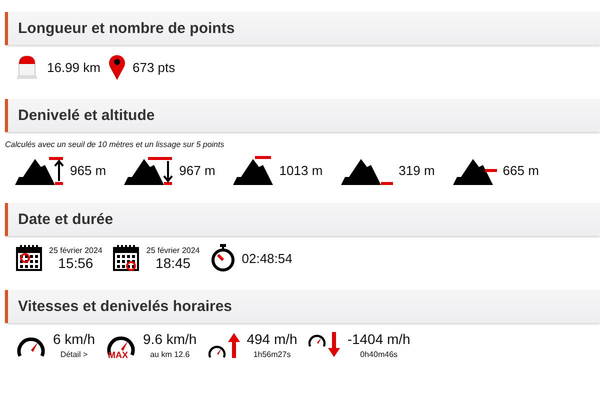 The width and height of the screenshot is (600, 417). I want to click on detail-link: Détail >, so click(74, 354).